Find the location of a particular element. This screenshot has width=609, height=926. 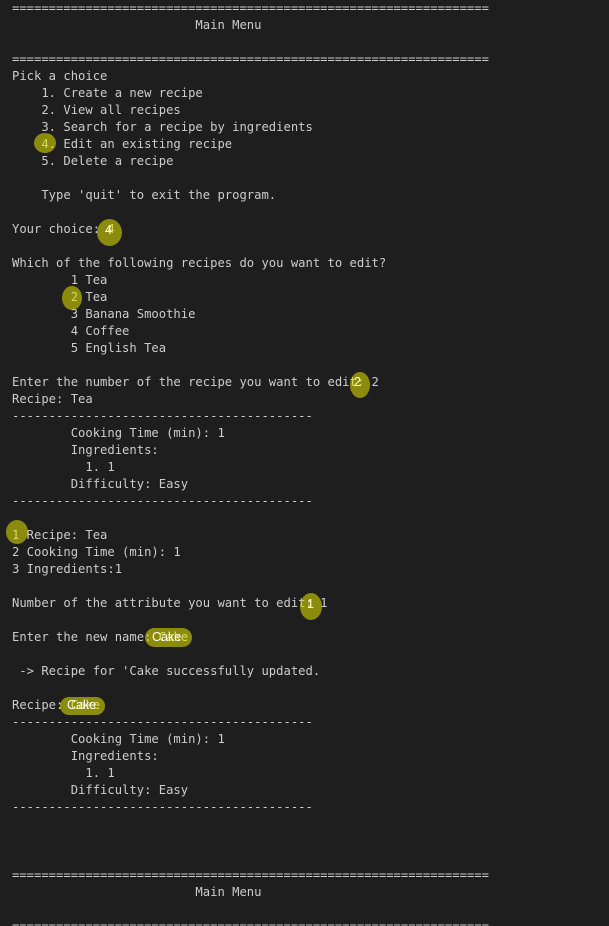

terminal-line: 2 Tea is located at coordinates (60, 297).